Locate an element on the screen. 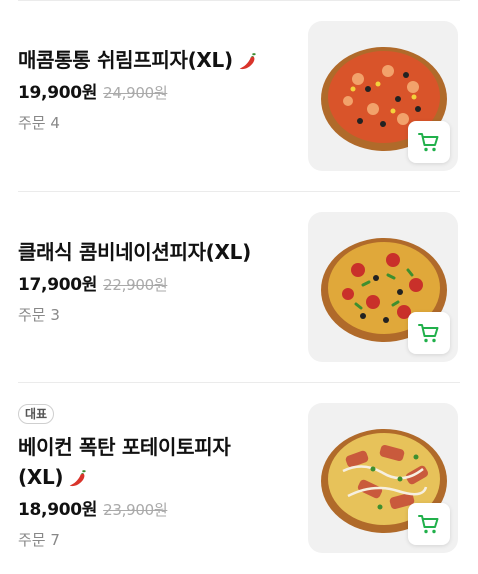  original-price: 22,900원 is located at coordinates (135, 285).